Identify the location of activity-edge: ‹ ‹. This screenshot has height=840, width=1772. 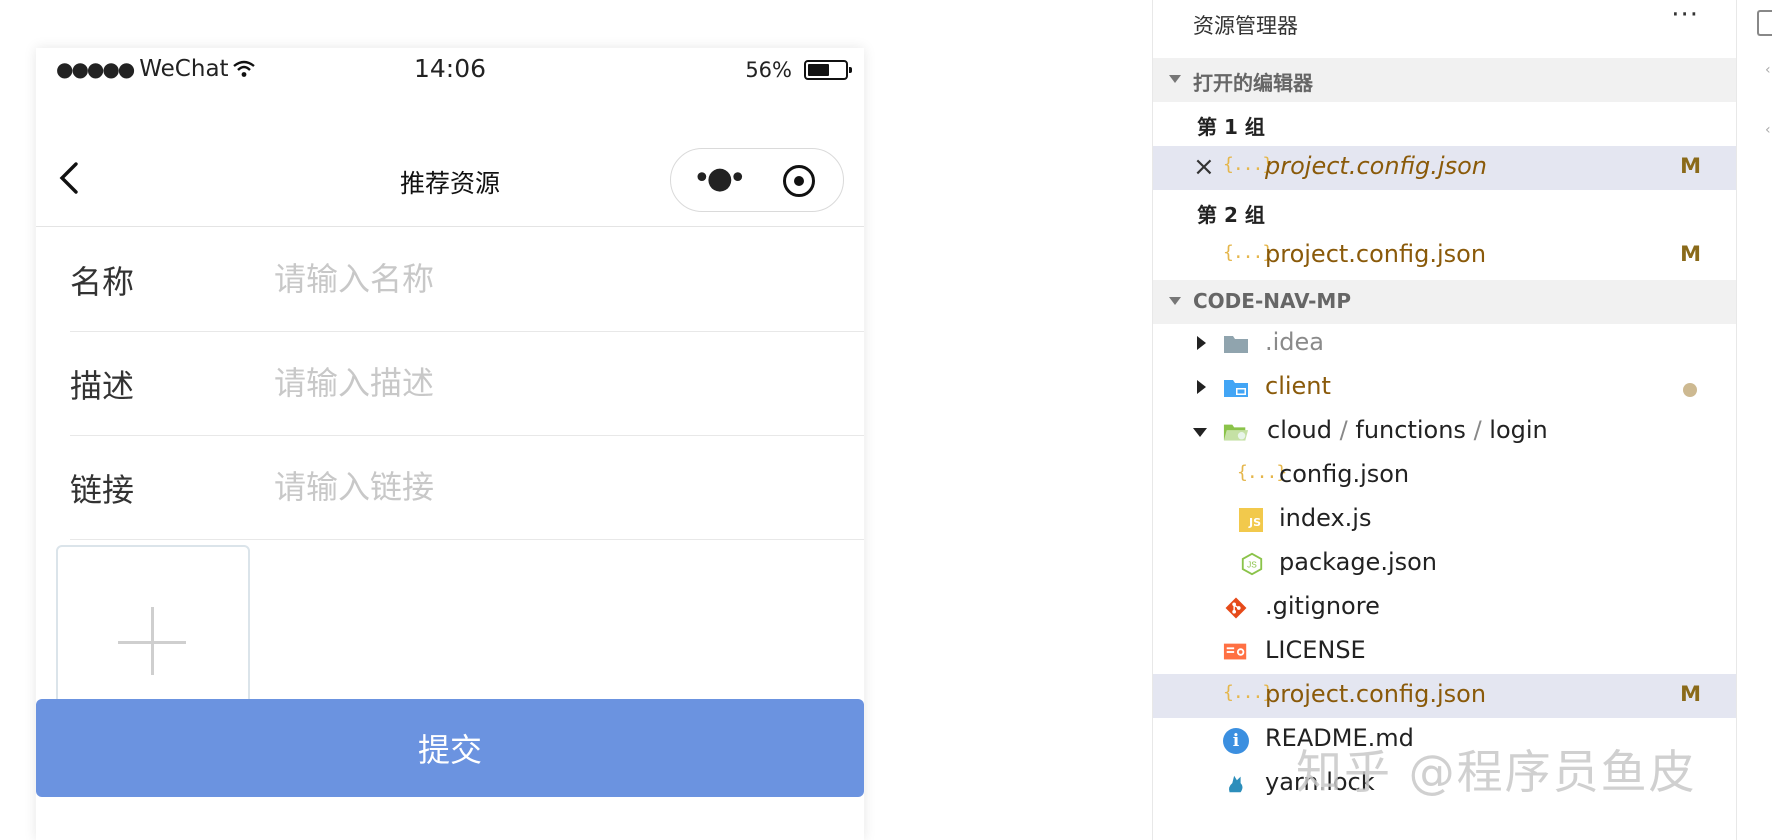
(1754, 420).